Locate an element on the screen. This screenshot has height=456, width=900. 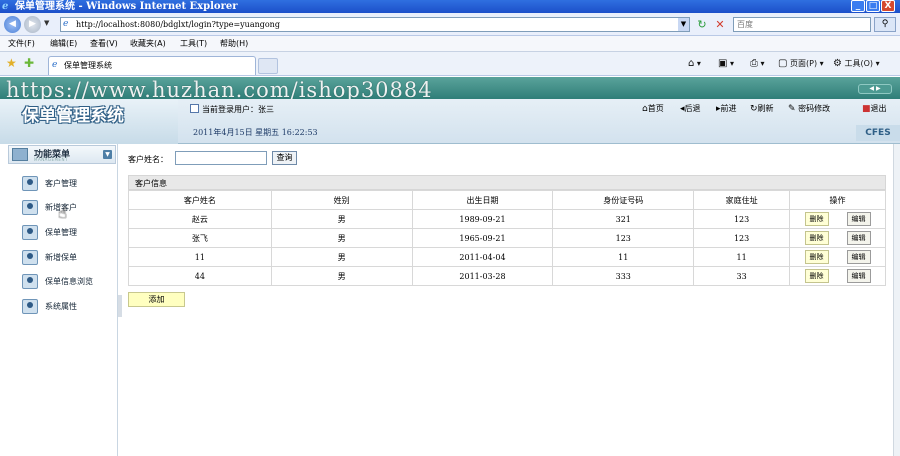
refresh-link: ↻刷新 is located at coordinates (762, 109).